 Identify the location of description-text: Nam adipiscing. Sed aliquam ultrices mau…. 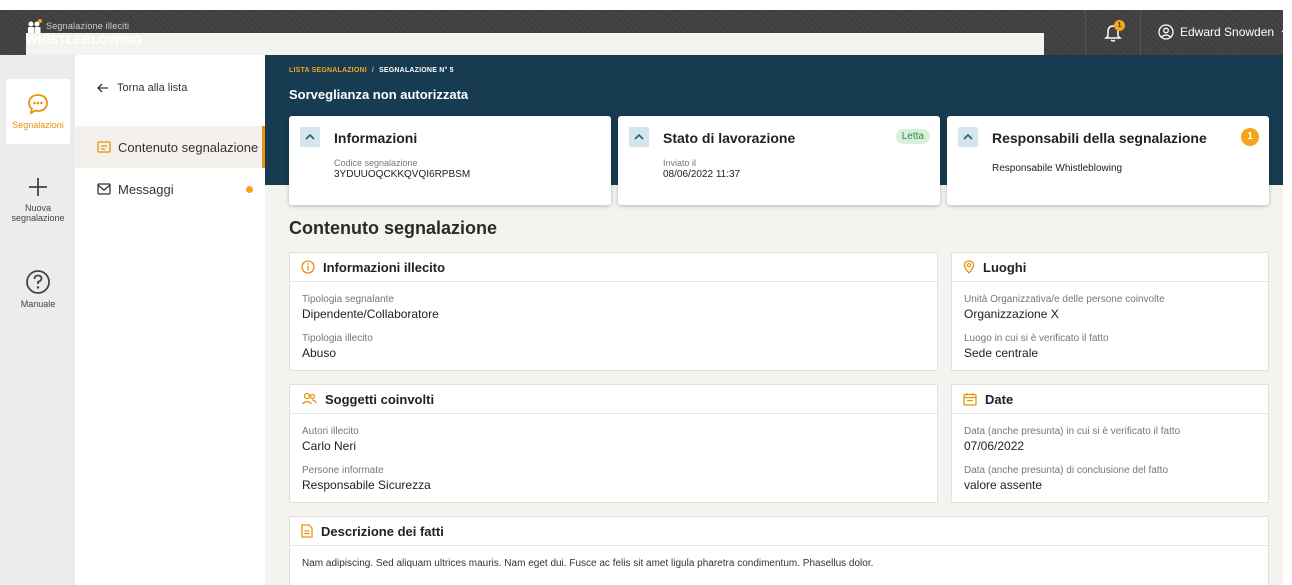
(588, 563).